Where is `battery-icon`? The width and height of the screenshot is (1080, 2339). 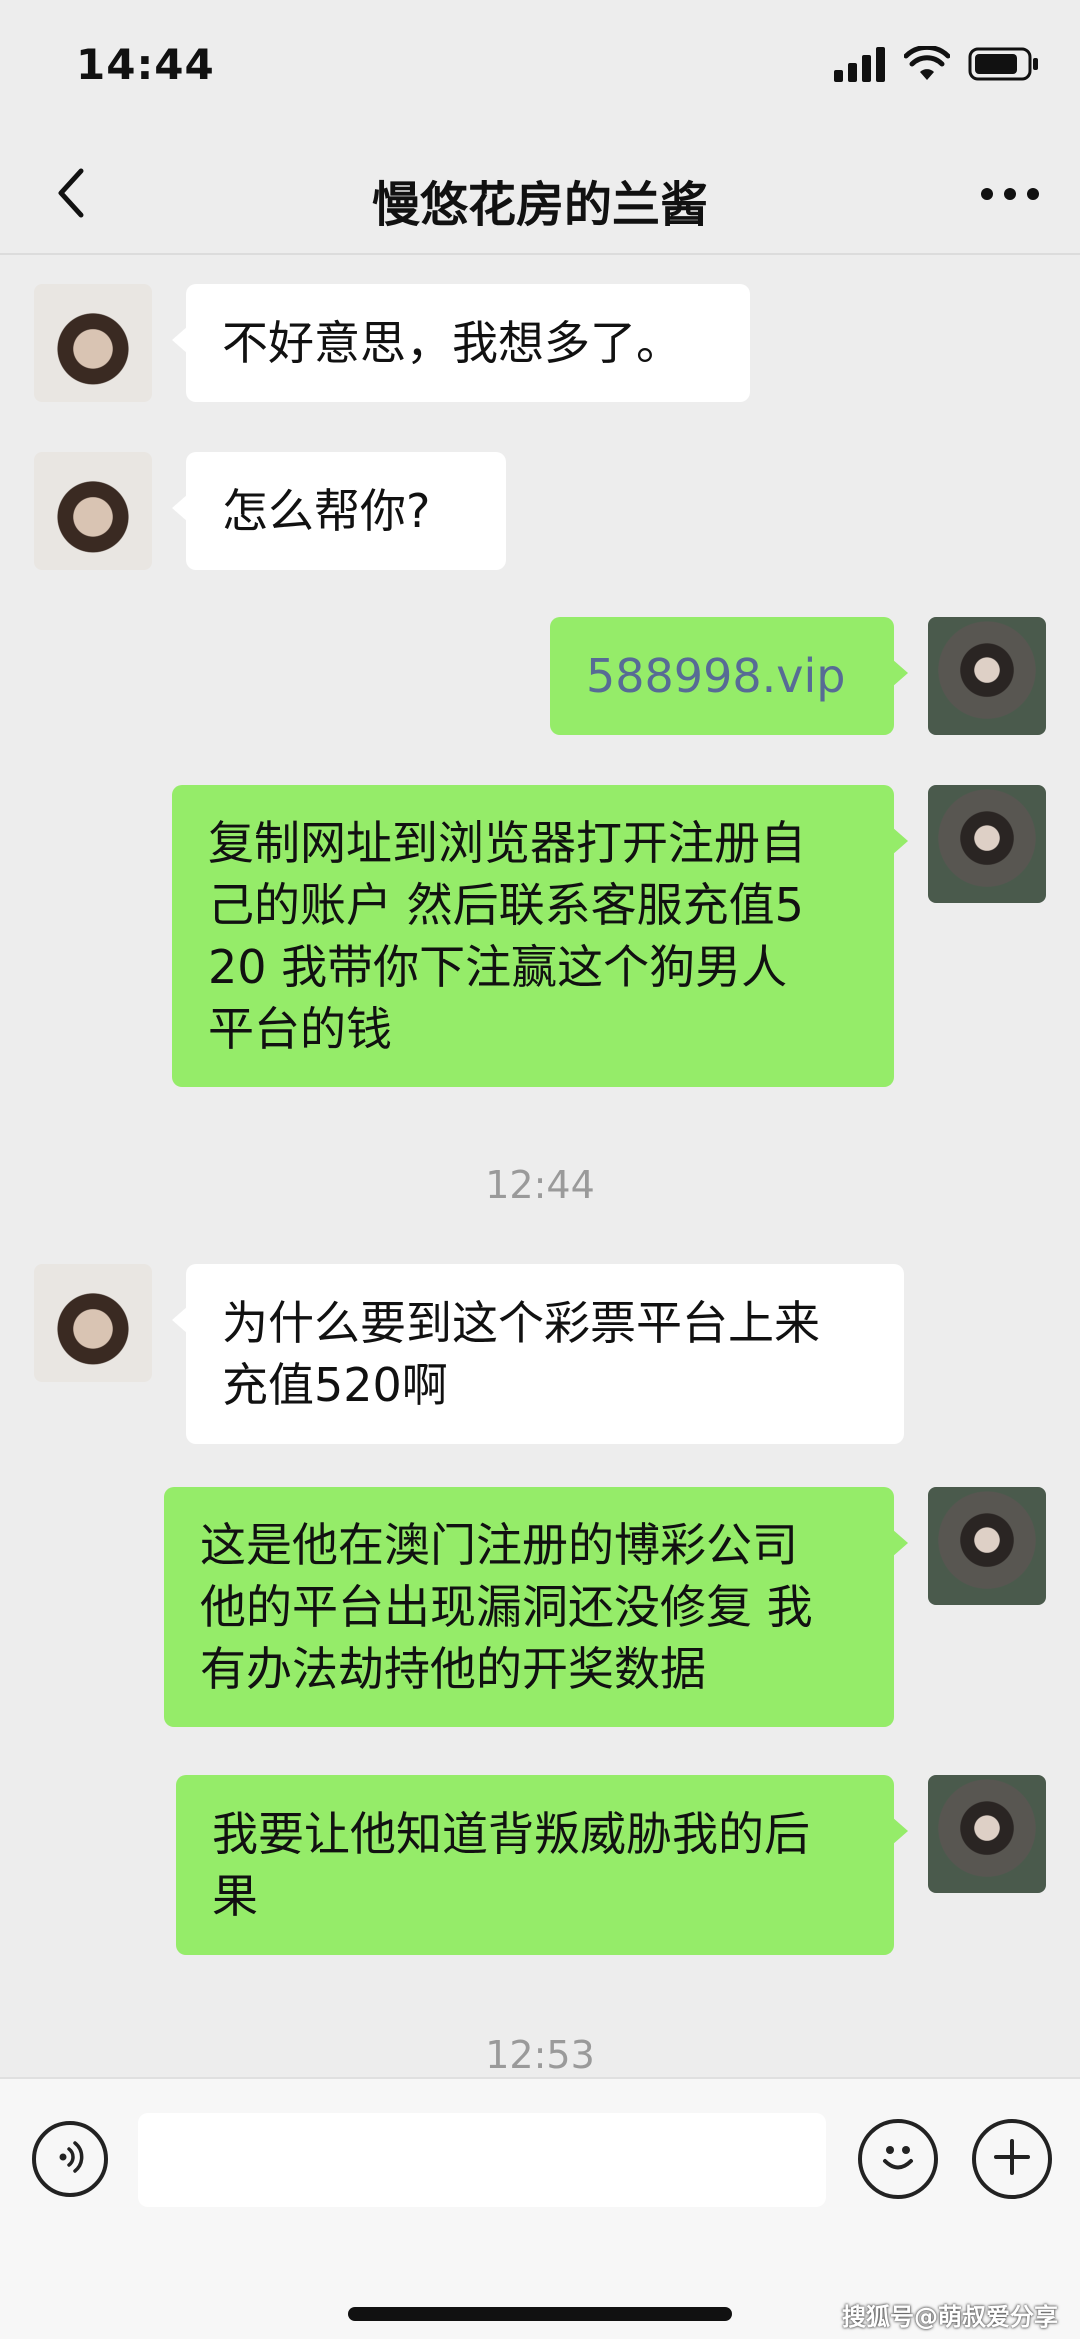 battery-icon is located at coordinates (1004, 66).